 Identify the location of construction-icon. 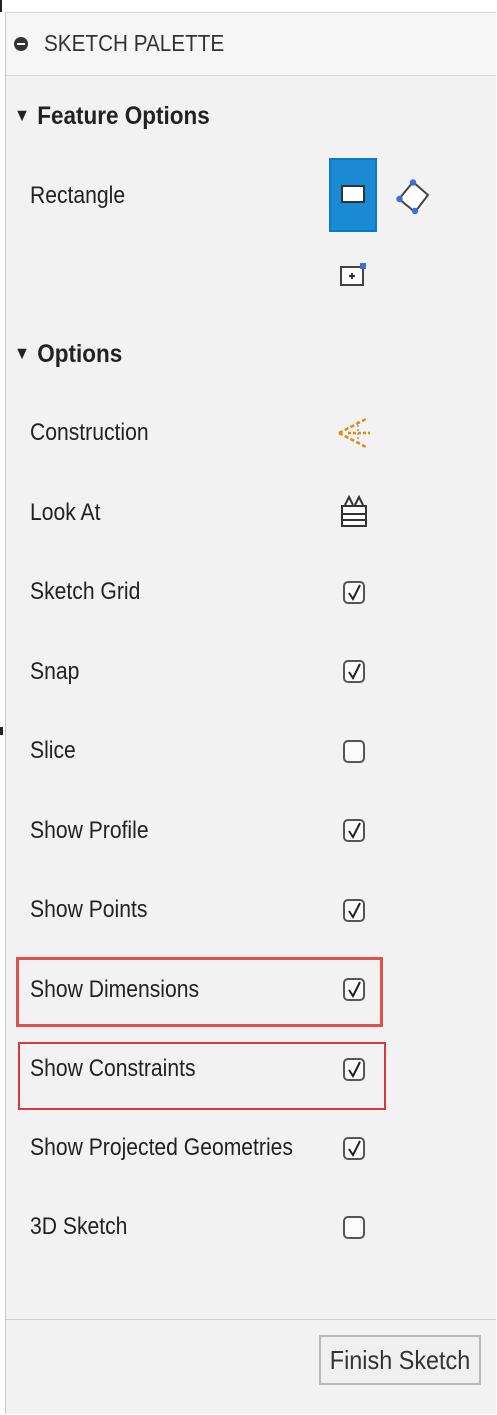
(354, 433).